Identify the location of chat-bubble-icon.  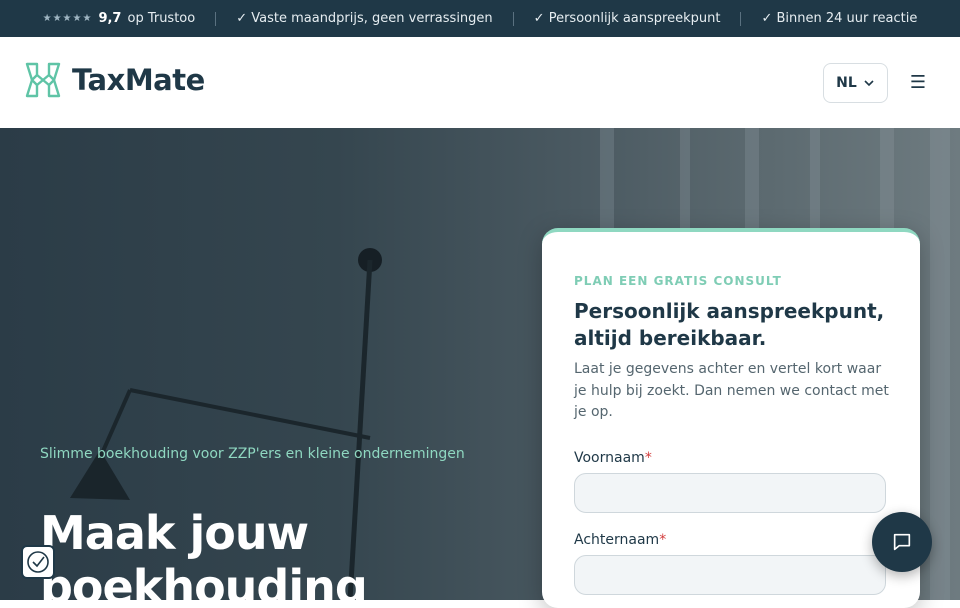
(902, 542).